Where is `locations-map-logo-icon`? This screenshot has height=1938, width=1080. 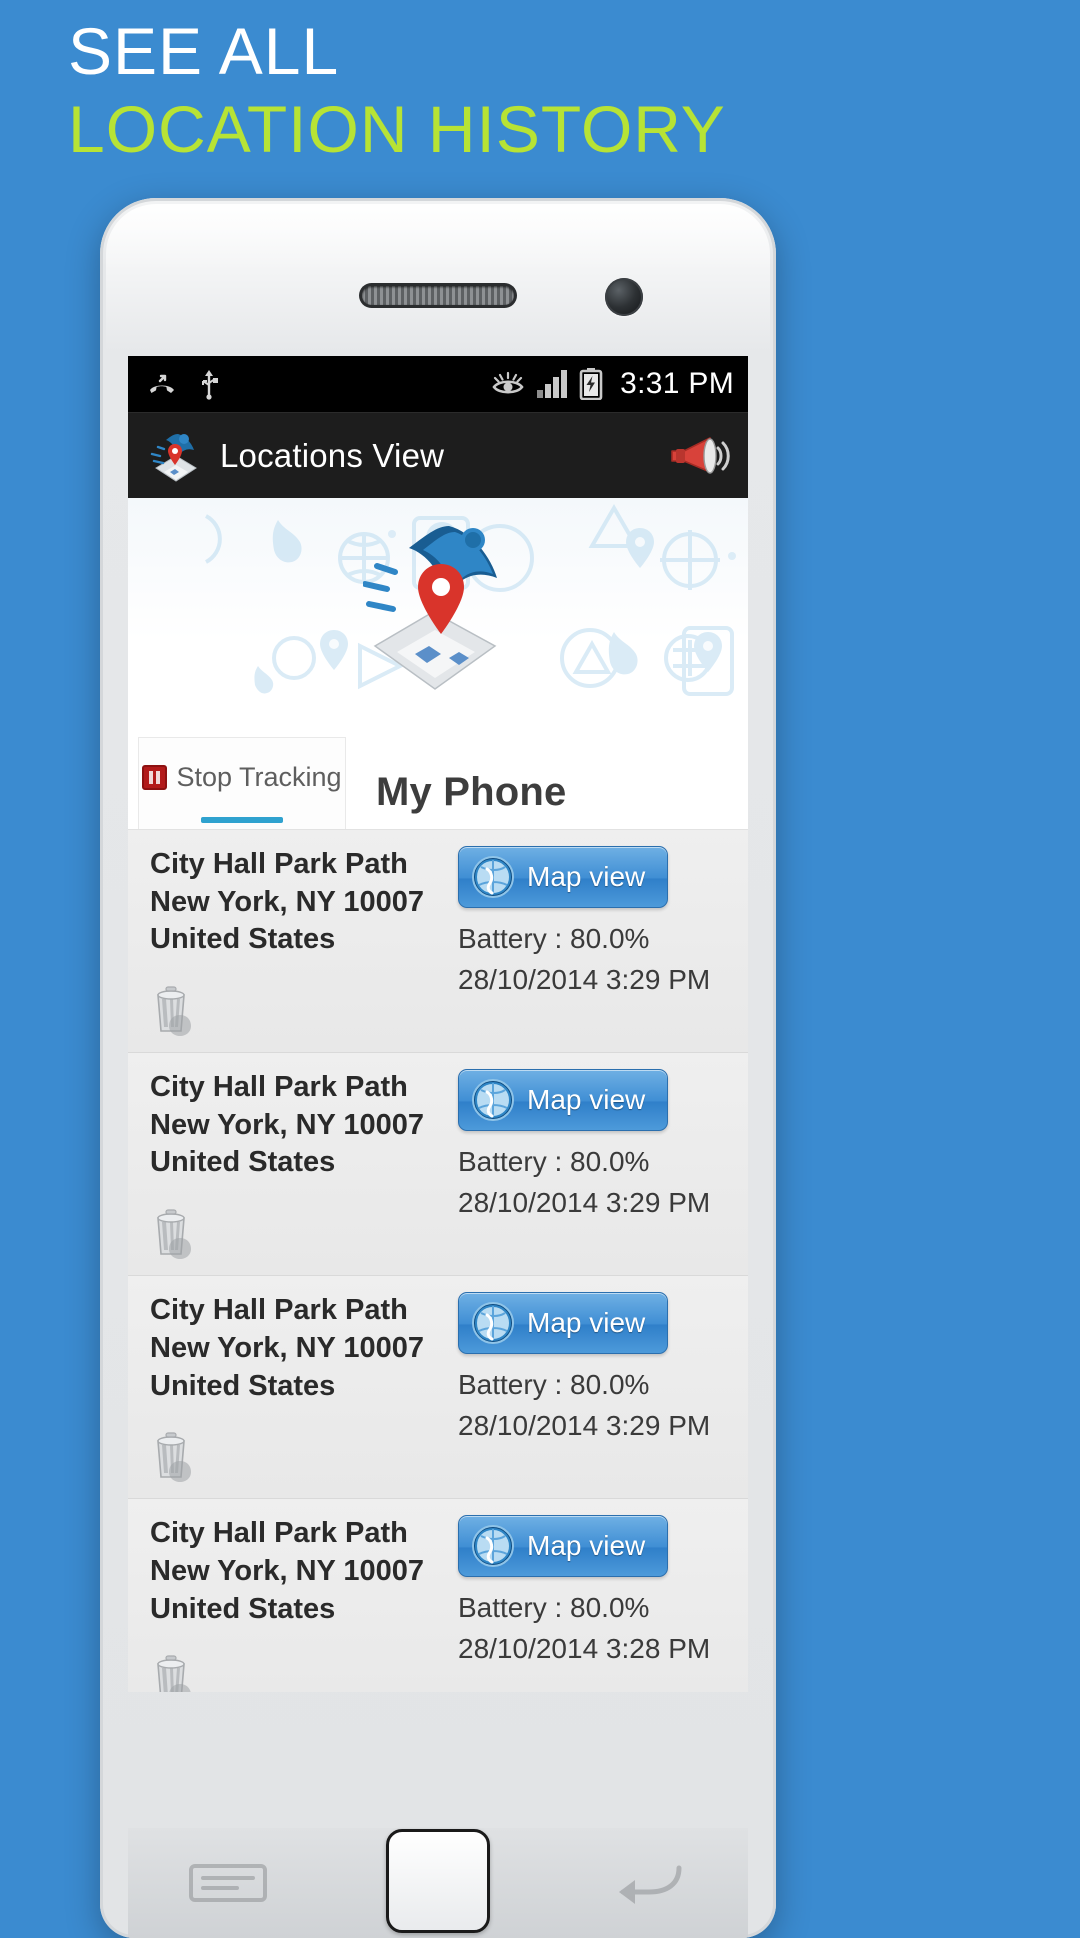
locations-map-logo-icon is located at coordinates (173, 457).